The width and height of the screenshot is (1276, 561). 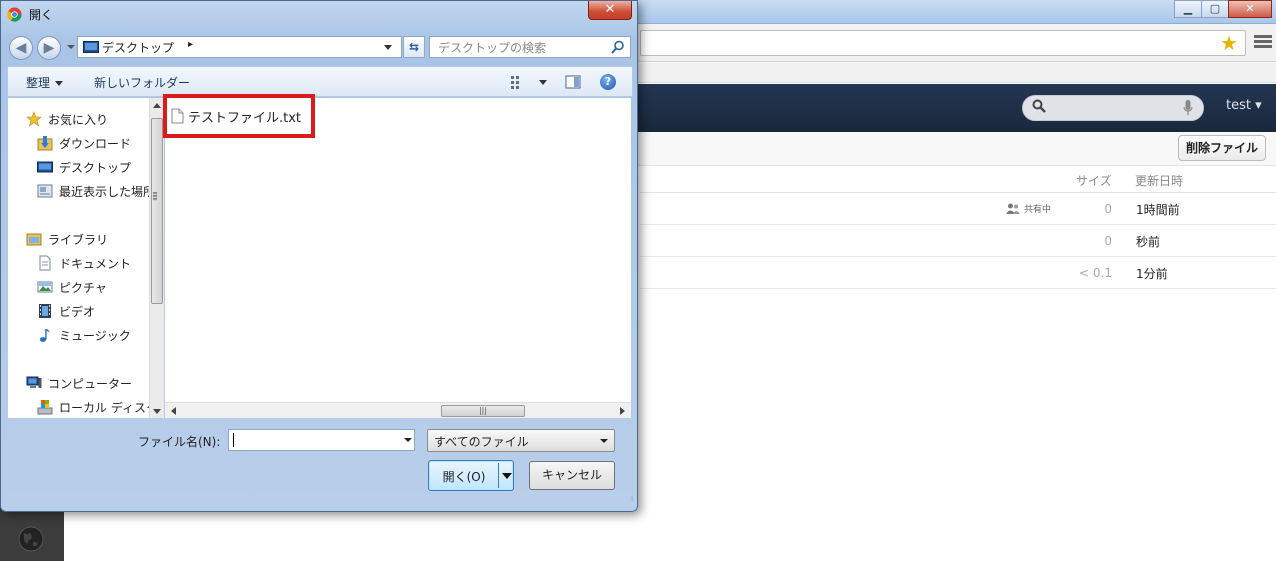 What do you see at coordinates (1095, 273) in the screenshot?
I see `file-size: < 0.1` at bounding box center [1095, 273].